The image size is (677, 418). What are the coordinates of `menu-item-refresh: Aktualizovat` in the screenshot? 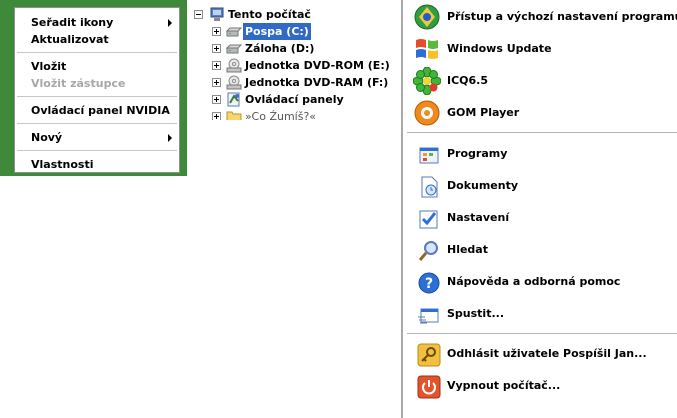 It's located at (97, 39).